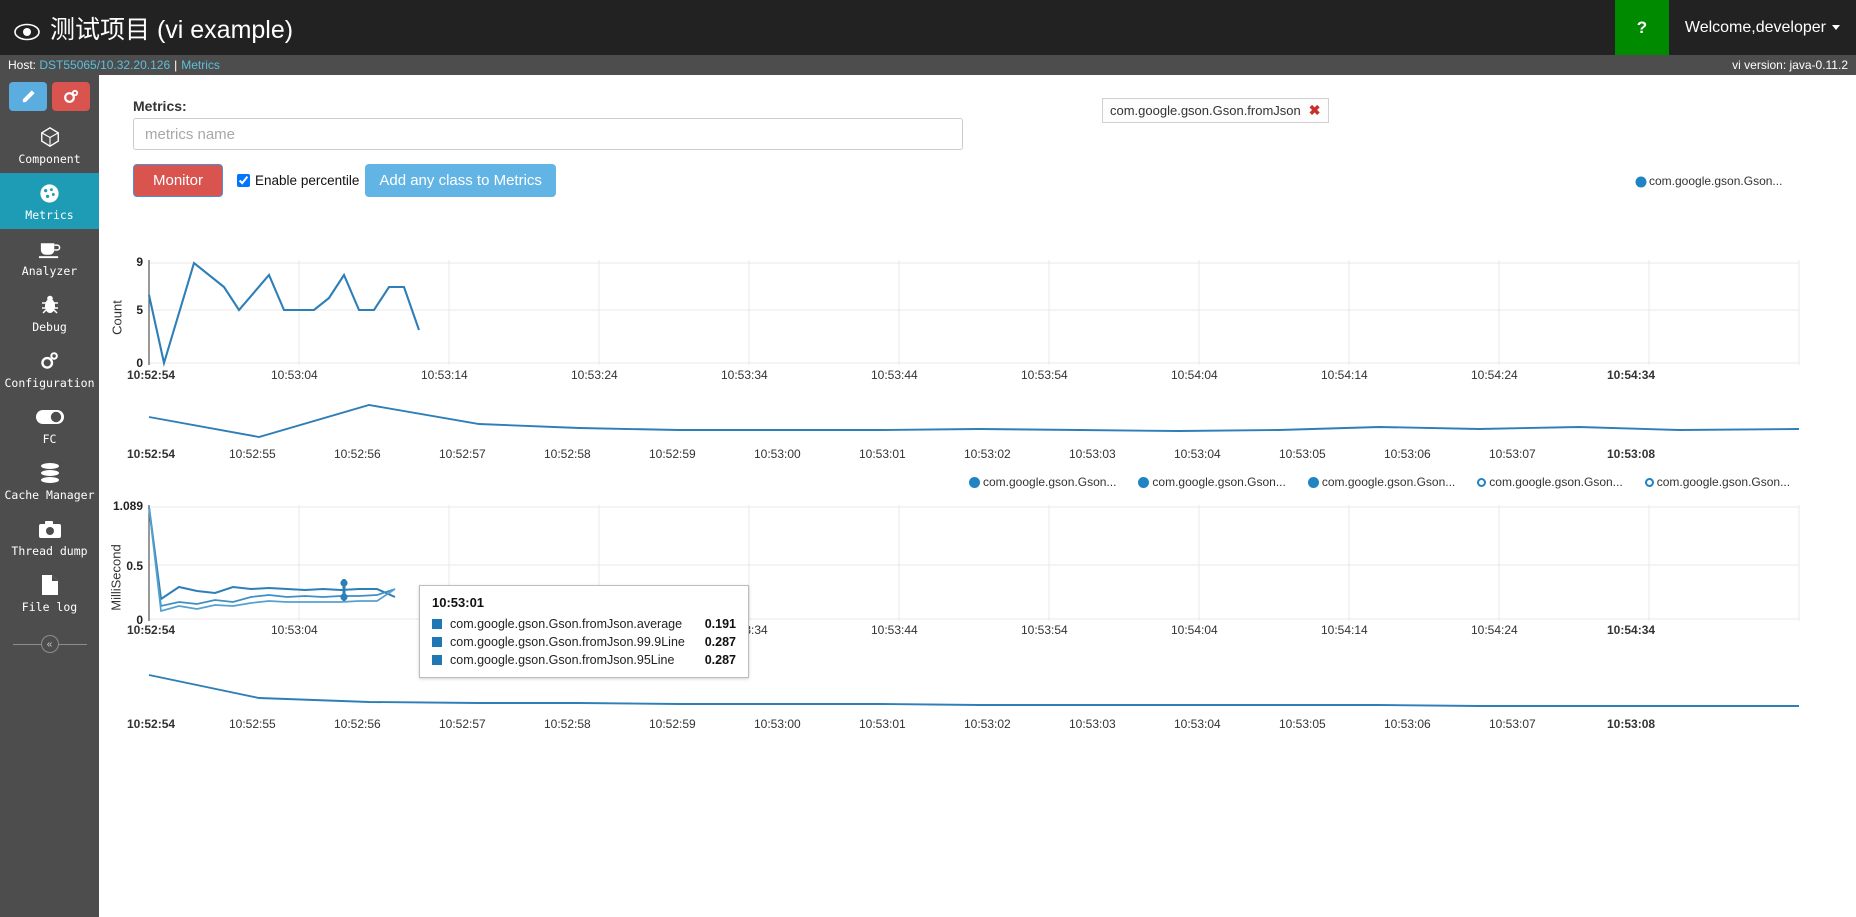 This screenshot has height=917, width=1856. Describe the element at coordinates (567, 724) in the screenshot. I see `millisecond-overview-xtick: 10:52:58` at that location.